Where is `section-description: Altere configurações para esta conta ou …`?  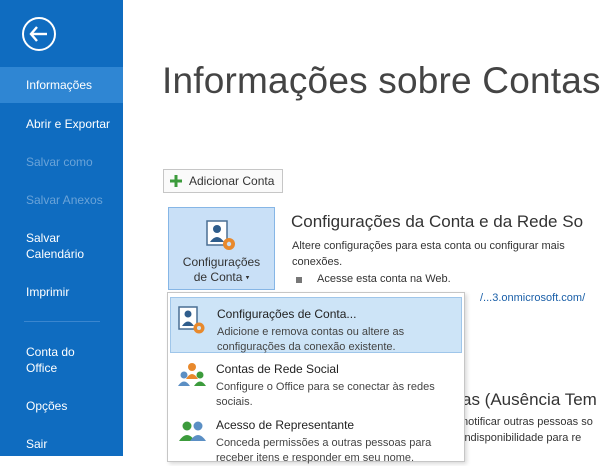
section-description: Altere configurações para esta conta ou … is located at coordinates (428, 254).